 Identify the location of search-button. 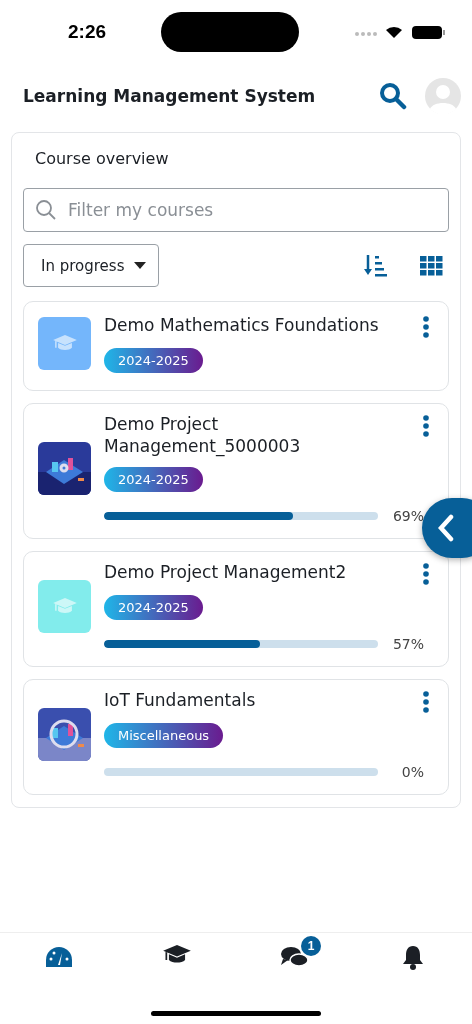
(393, 96).